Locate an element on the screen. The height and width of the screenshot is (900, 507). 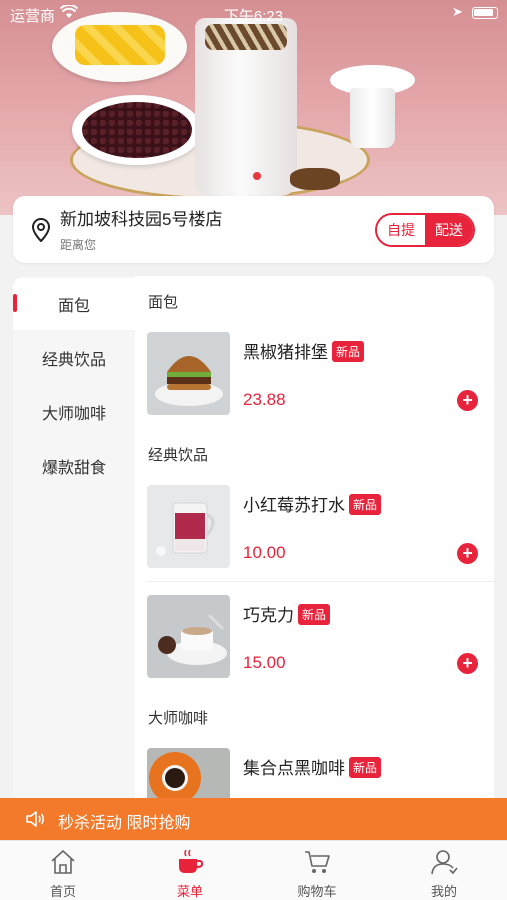
section-title: 面包 is located at coordinates (163, 302).